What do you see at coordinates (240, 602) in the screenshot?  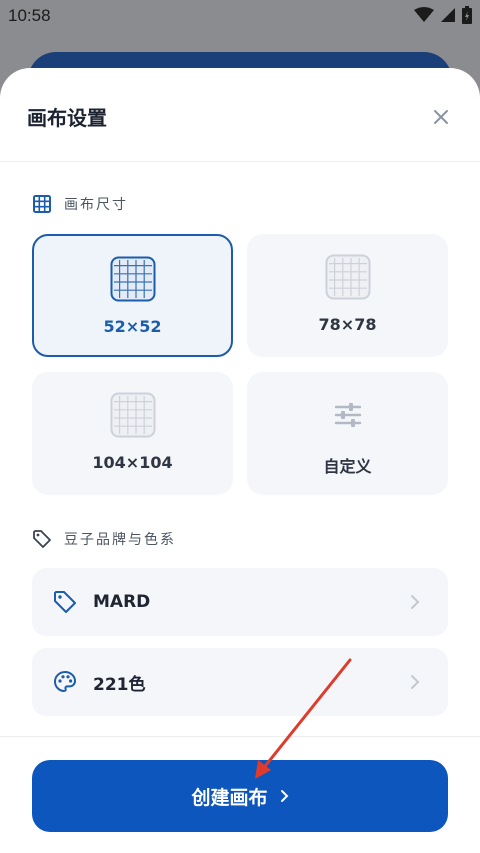 I see `brand-selector: MARD` at bounding box center [240, 602].